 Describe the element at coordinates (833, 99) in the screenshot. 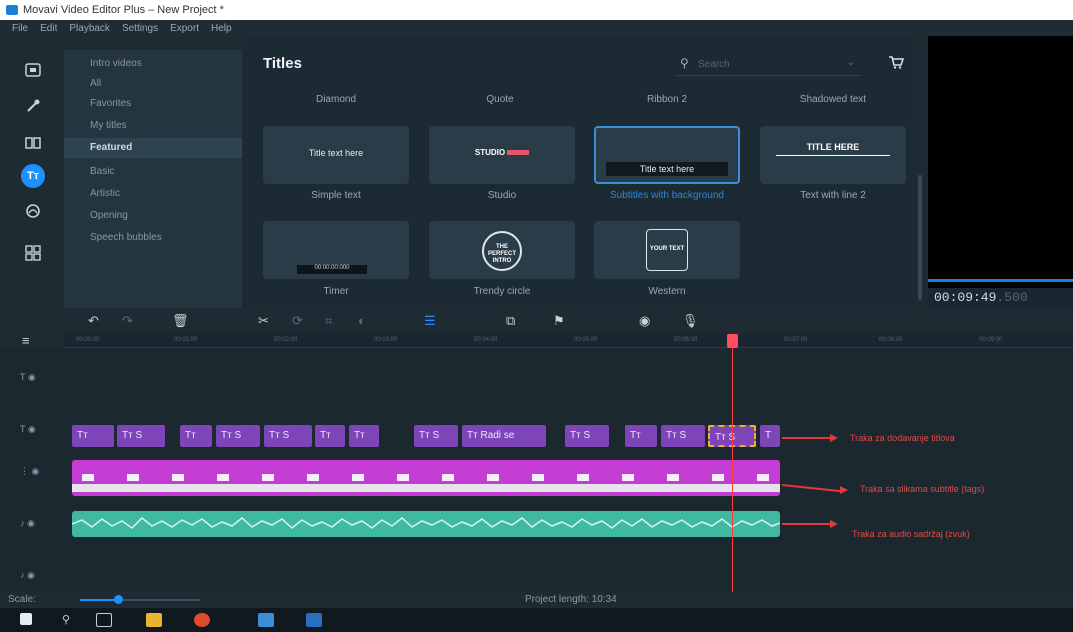

I see `title-label-shadowed-text: Shadowed text` at that location.